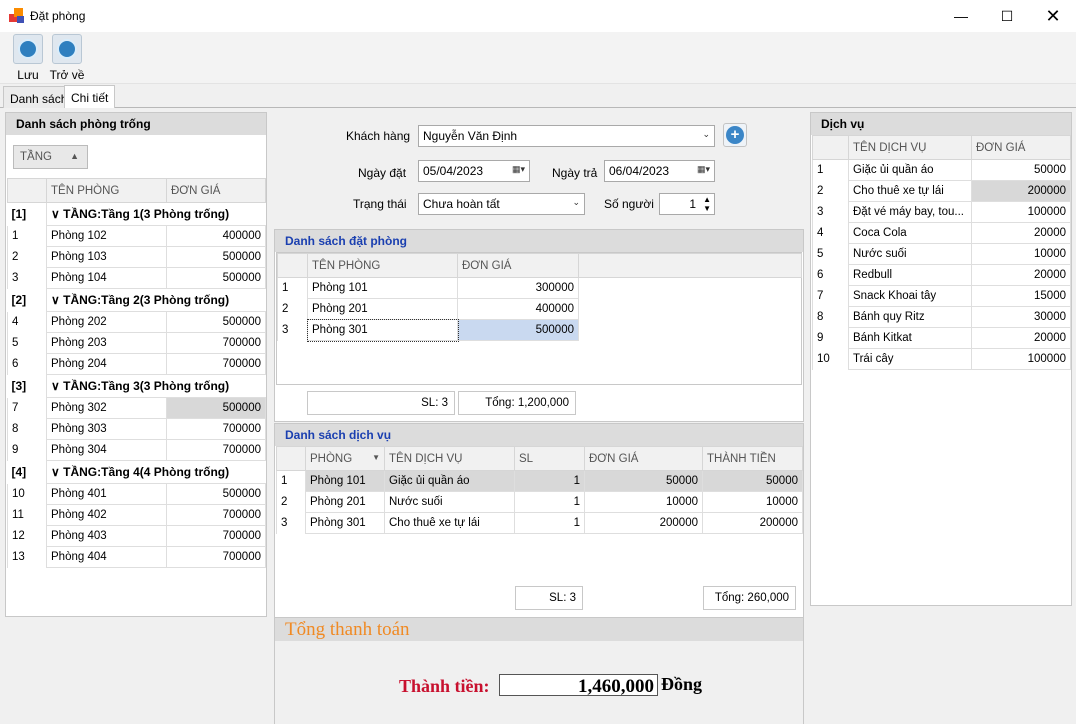  Describe the element at coordinates (106, 536) in the screenshot. I see `room-name: Phòng 403` at that location.